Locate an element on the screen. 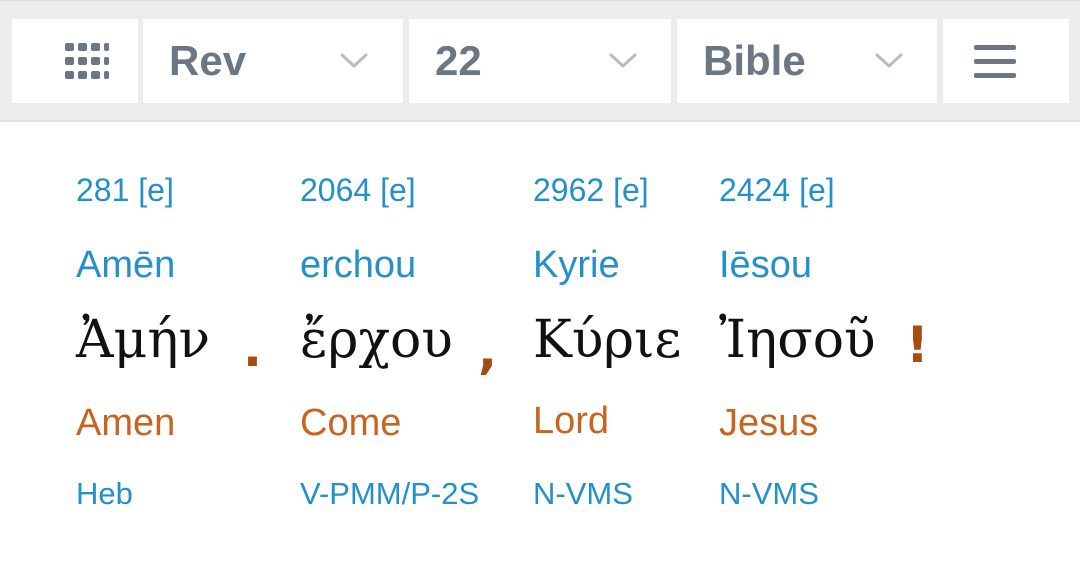 The width and height of the screenshot is (1080, 580). greek-word: Ἀμήν is located at coordinates (143, 340).